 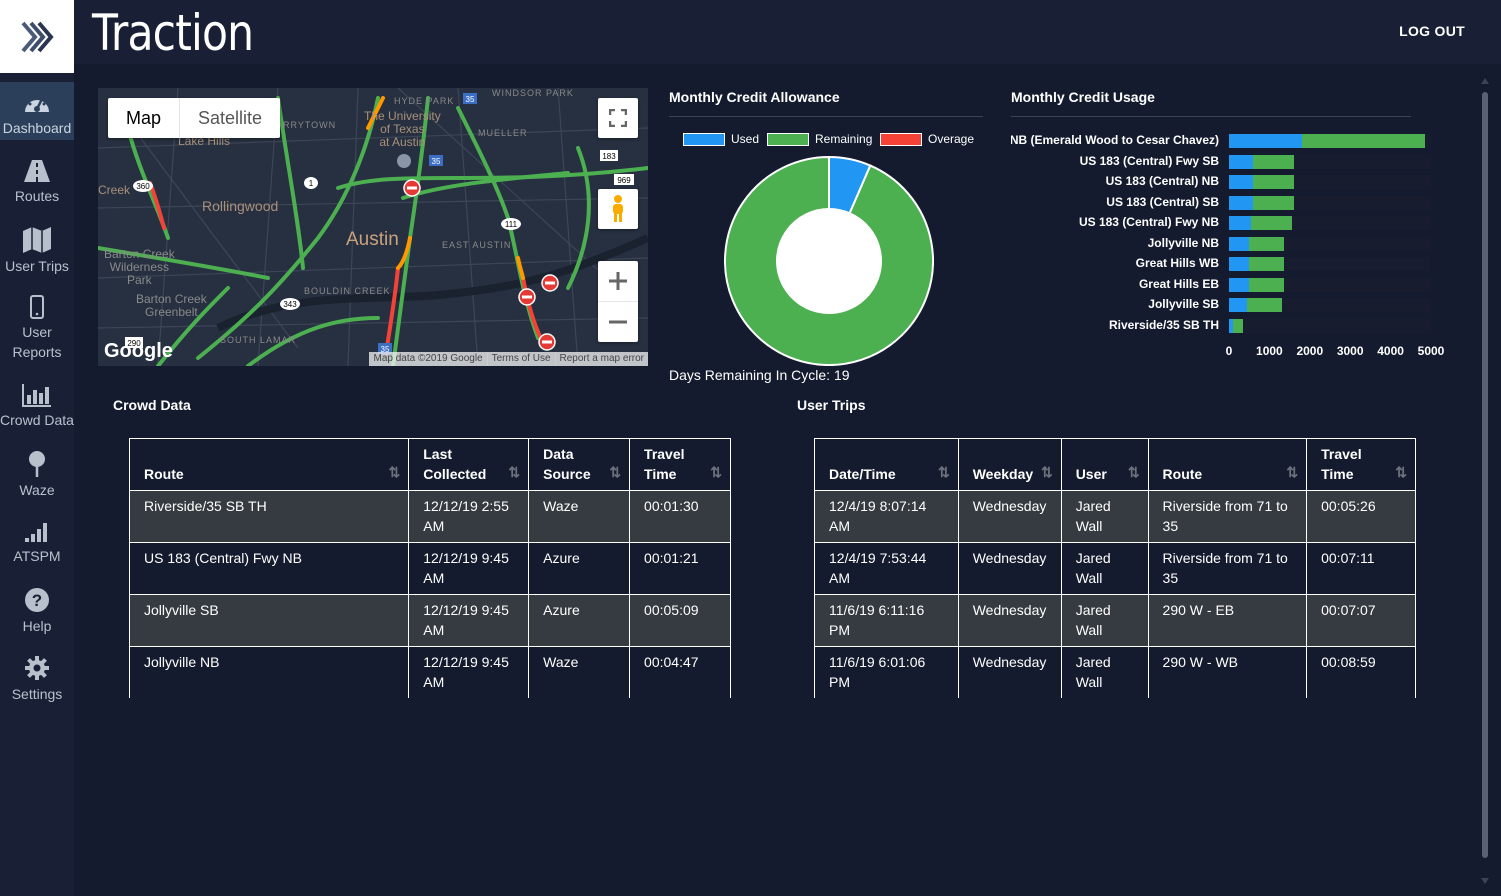 I want to click on sidebar-item-crowd-data: Crowd Data, so click(x=37, y=404).